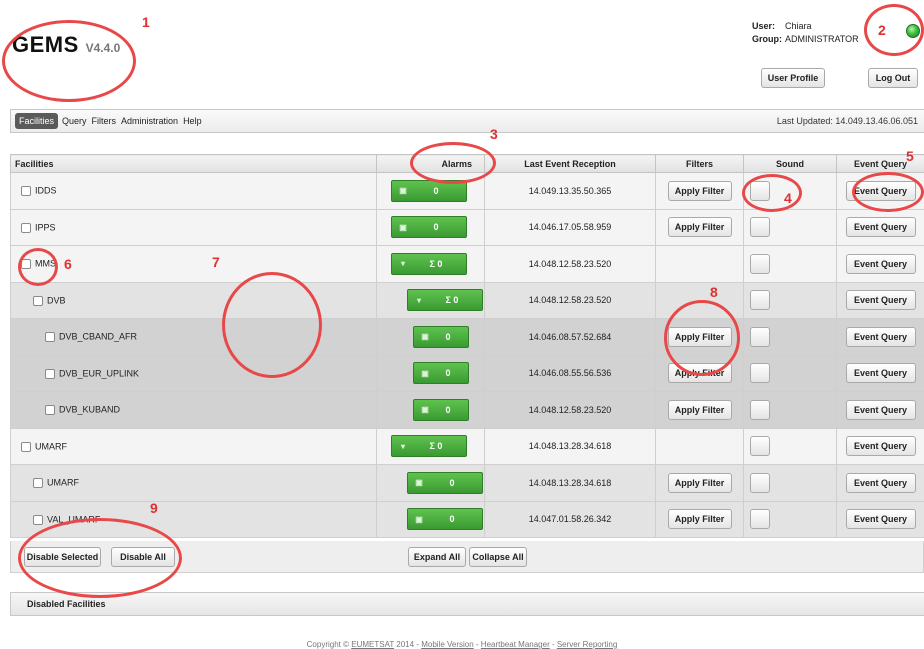 The width and height of the screenshot is (924, 649). I want to click on collapse-all-button: Collapse All, so click(498, 557).